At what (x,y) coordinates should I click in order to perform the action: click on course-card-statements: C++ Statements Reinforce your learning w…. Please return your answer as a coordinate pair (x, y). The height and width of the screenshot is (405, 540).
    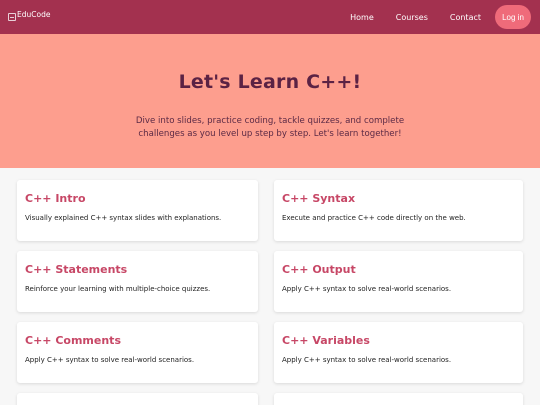
    Looking at the image, I should click on (137, 281).